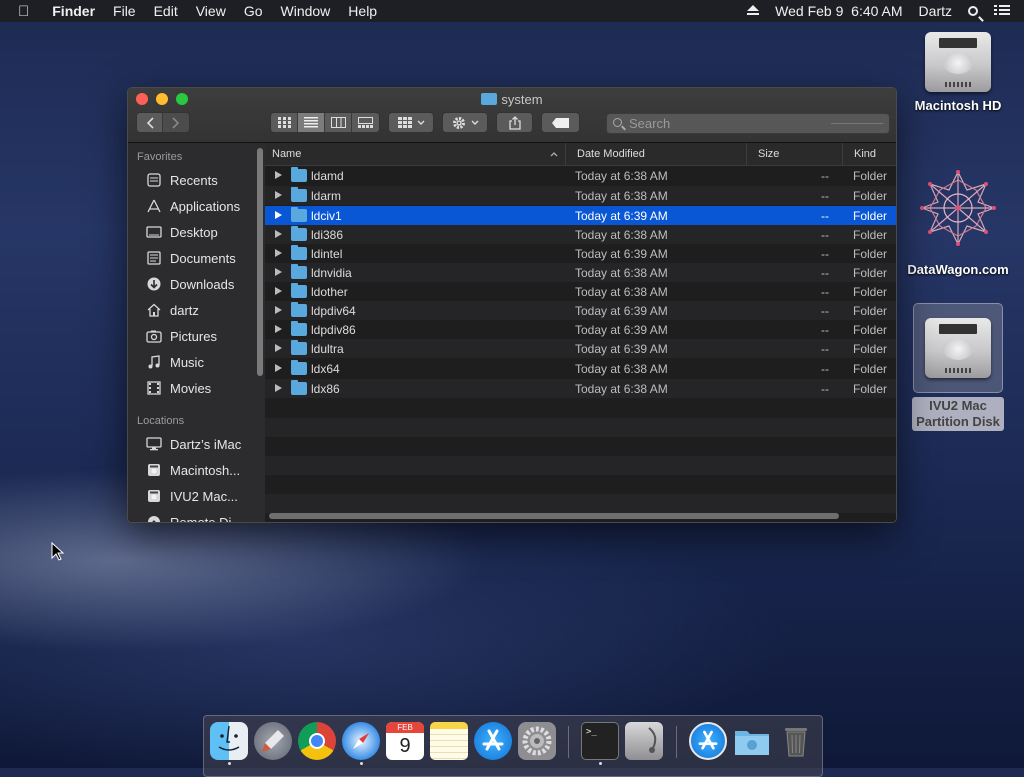 The height and width of the screenshot is (777, 1024). Describe the element at coordinates (191, 362) in the screenshot. I see `sidebar-item-music: Music` at that location.